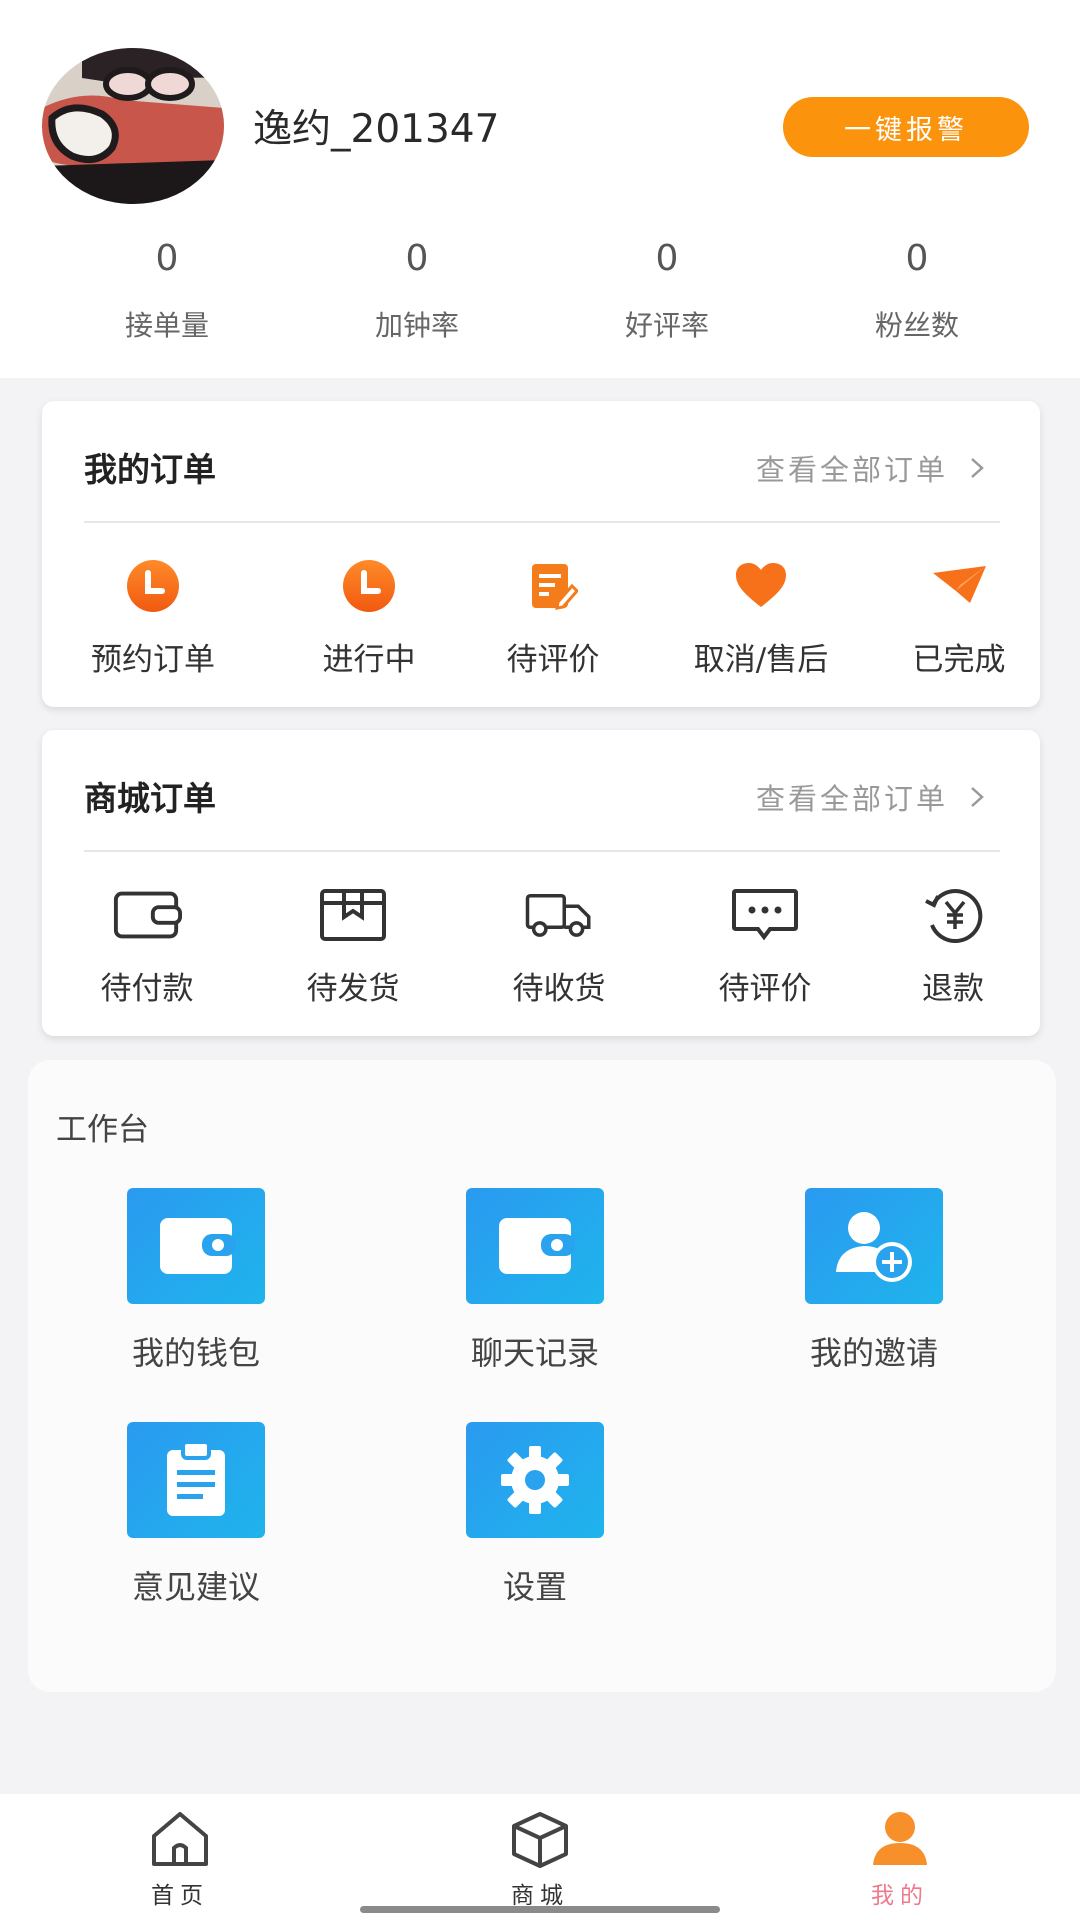  What do you see at coordinates (195, 1587) in the screenshot?
I see `tool-label: 意见建议` at bounding box center [195, 1587].